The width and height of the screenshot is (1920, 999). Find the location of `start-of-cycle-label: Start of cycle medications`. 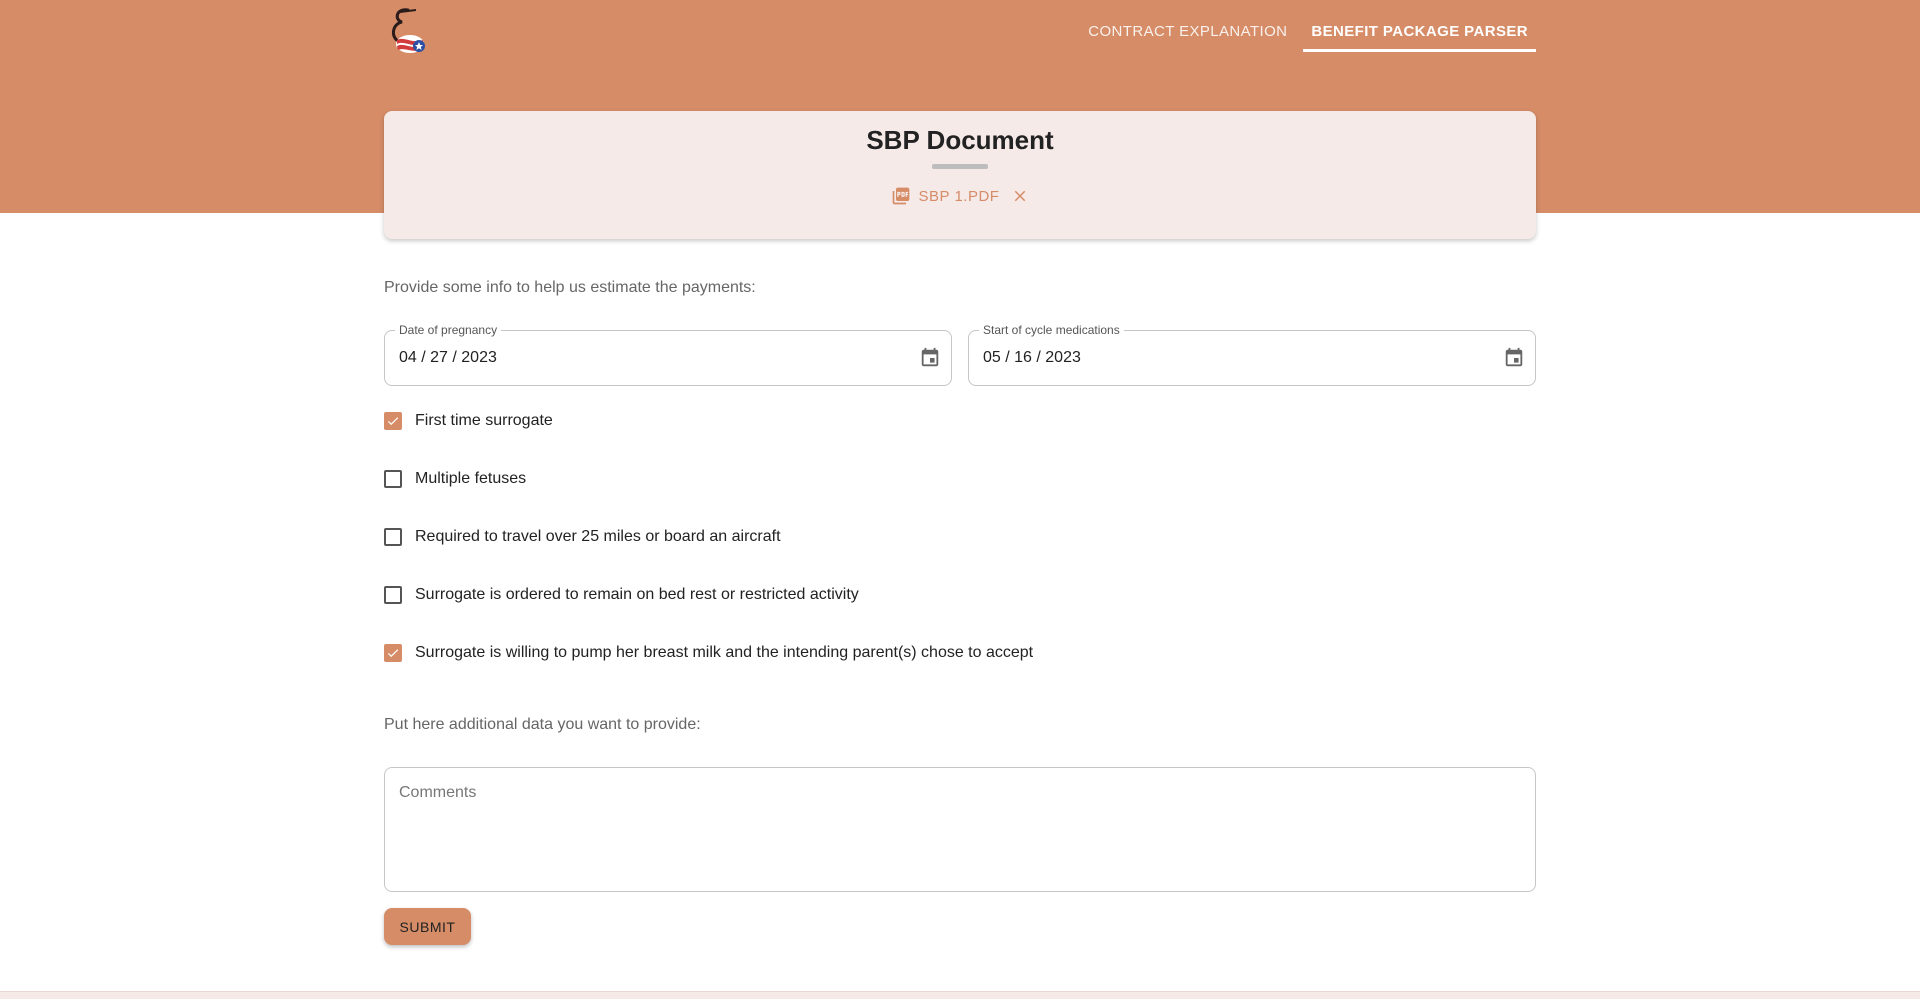

start-of-cycle-label: Start of cycle medications is located at coordinates (1051, 330).